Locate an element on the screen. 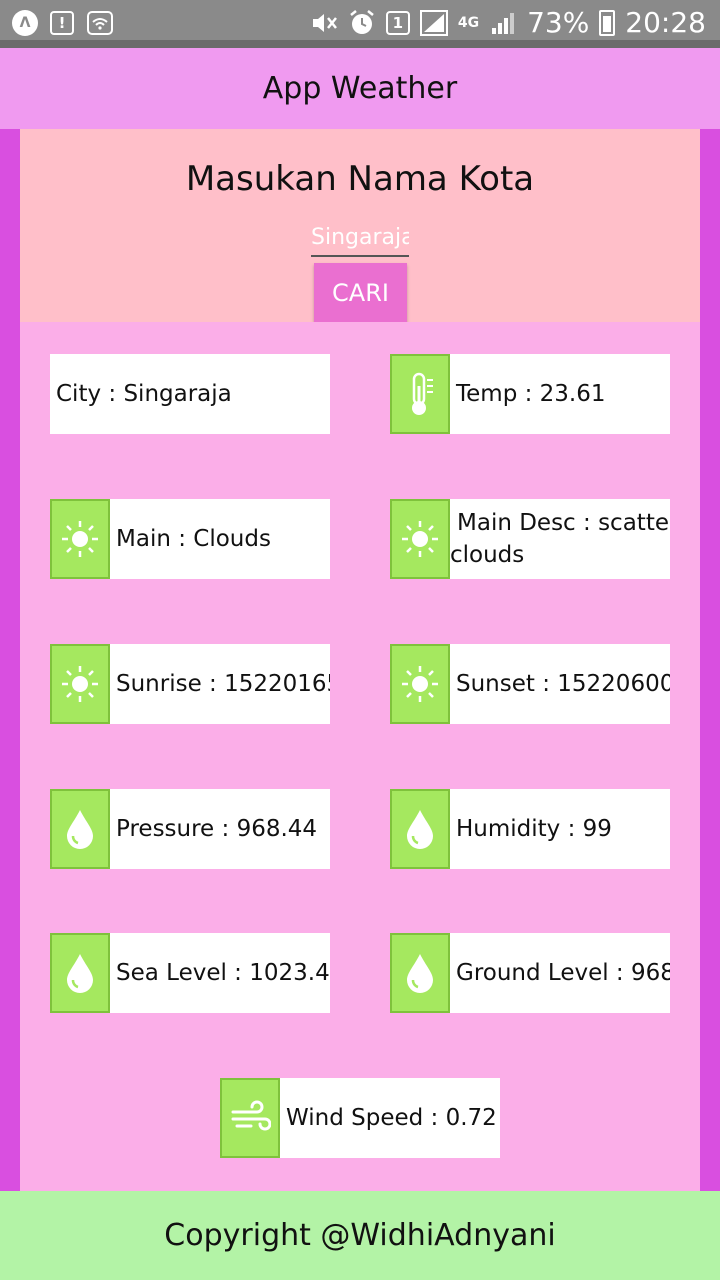 The width and height of the screenshot is (720, 1280). main-desc-line-1: Main Desc : scatte is located at coordinates (563, 523).